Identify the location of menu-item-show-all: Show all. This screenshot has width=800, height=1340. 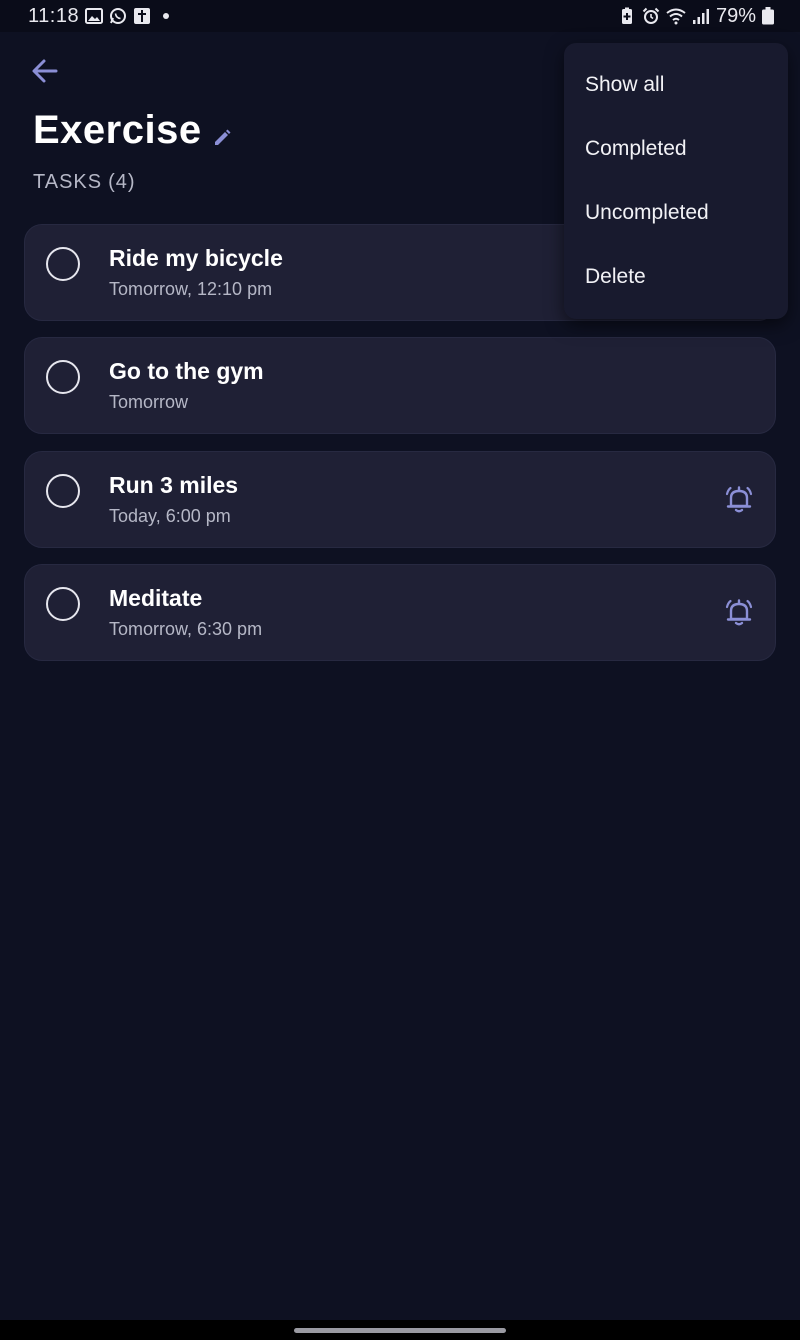
(676, 85).